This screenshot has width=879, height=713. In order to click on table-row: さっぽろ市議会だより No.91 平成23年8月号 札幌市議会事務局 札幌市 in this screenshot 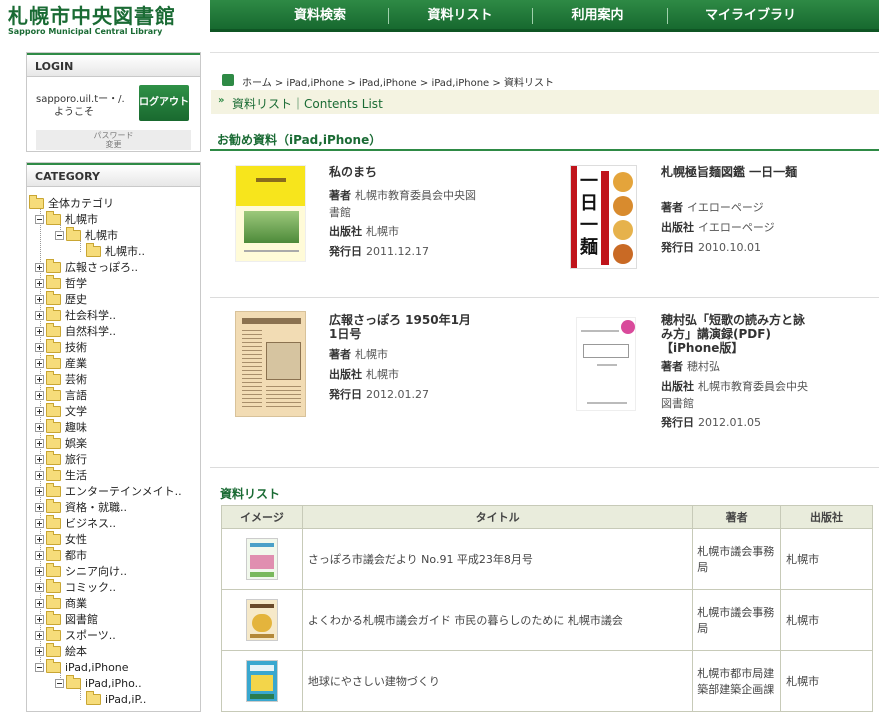, I will do `click(547, 559)`.